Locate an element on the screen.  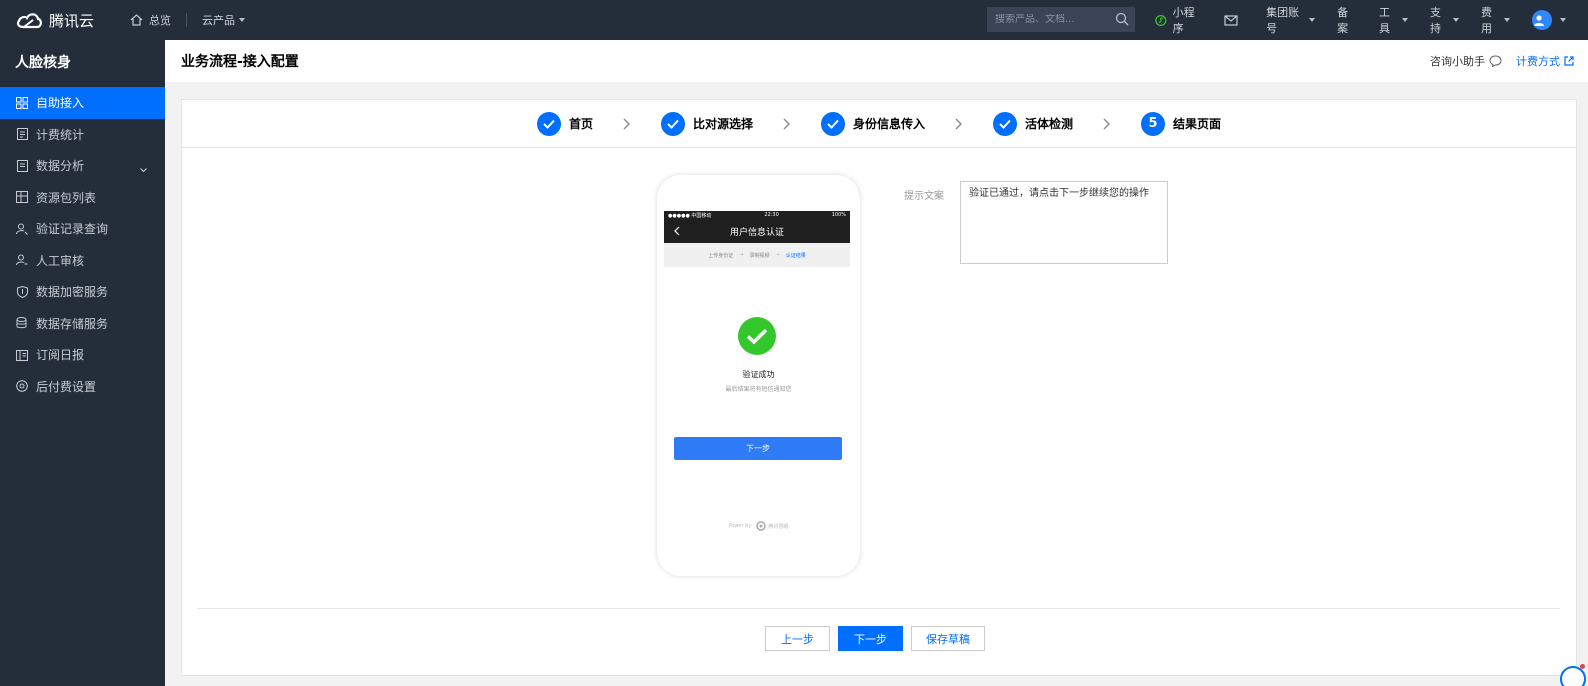
sidebar-item-postpaid-settings: 后付费设置 is located at coordinates (82, 387).